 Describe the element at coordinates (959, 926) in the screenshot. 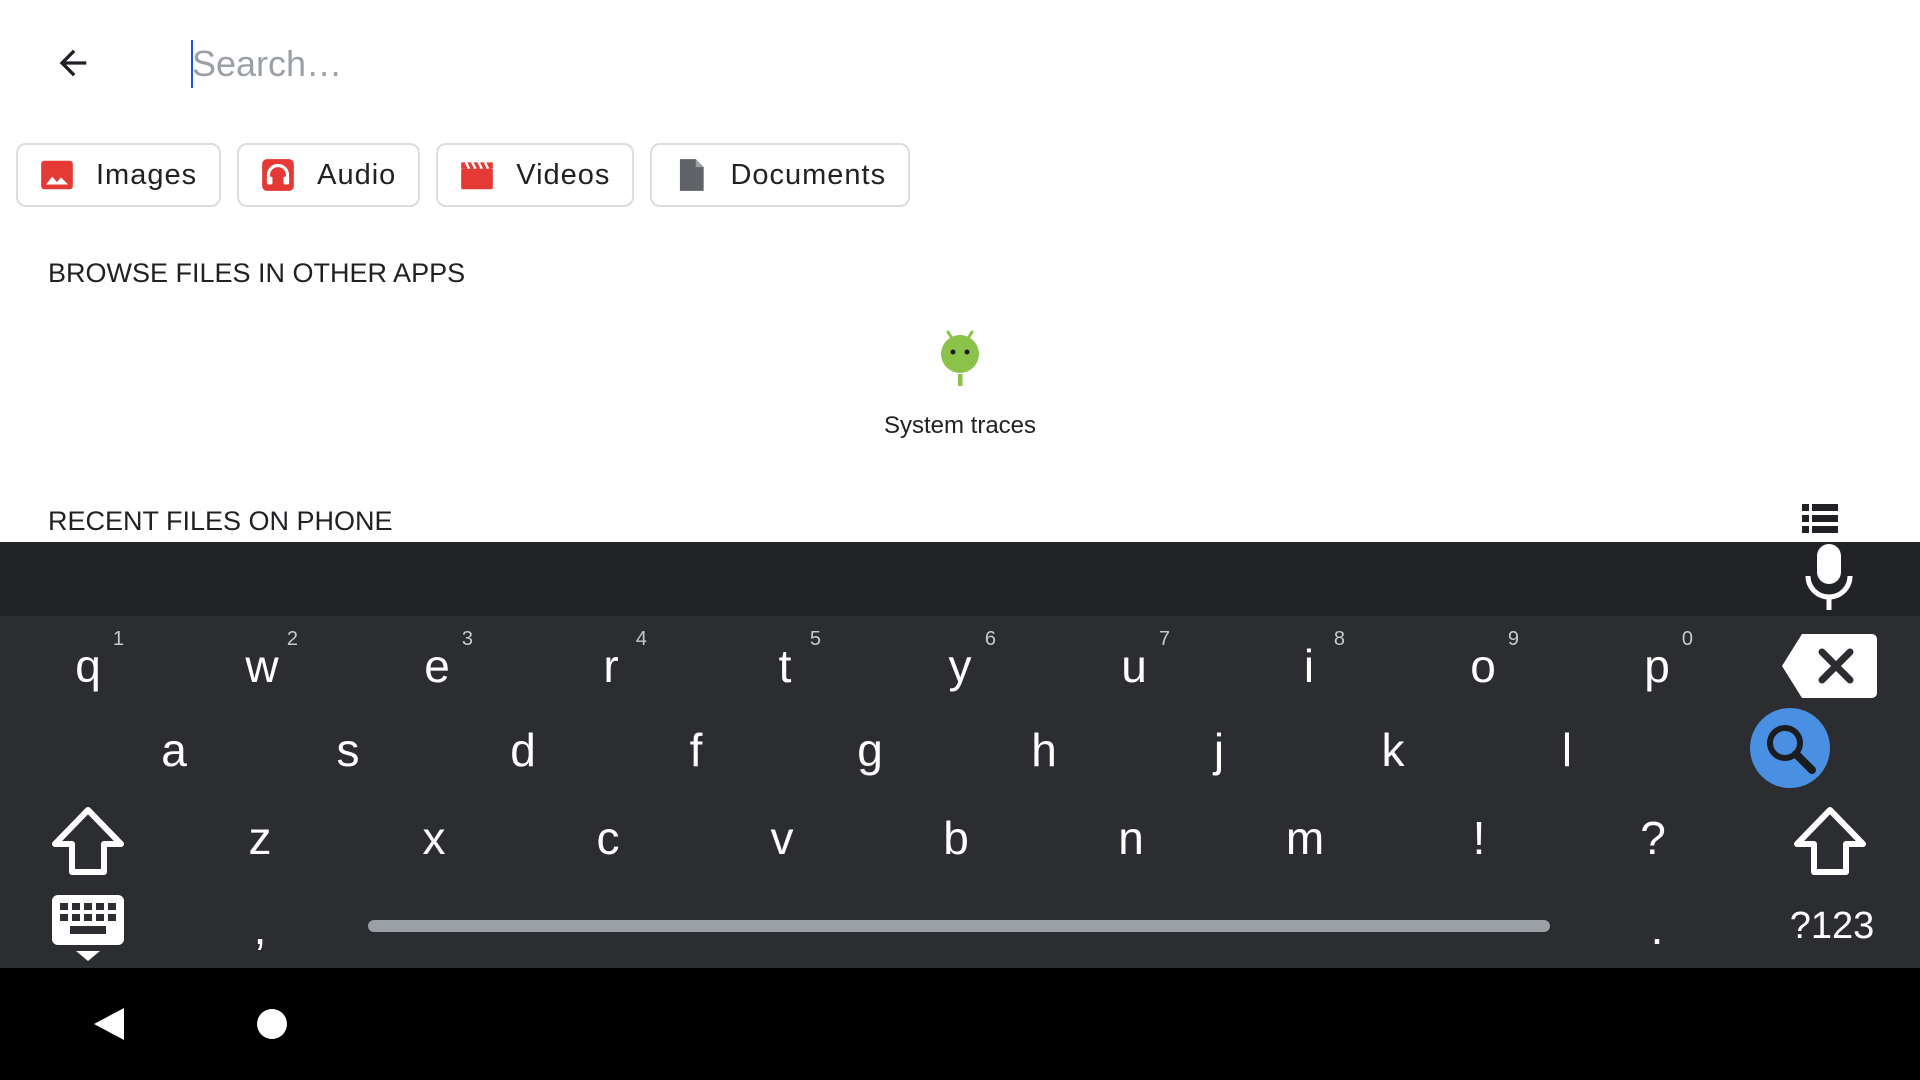

I see `spacebar` at that location.